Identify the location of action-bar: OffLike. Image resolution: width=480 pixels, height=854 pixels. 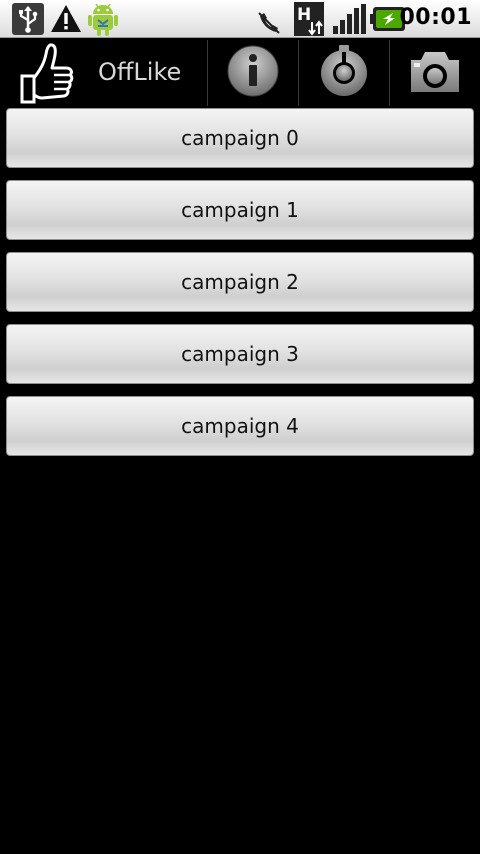
(240, 72).